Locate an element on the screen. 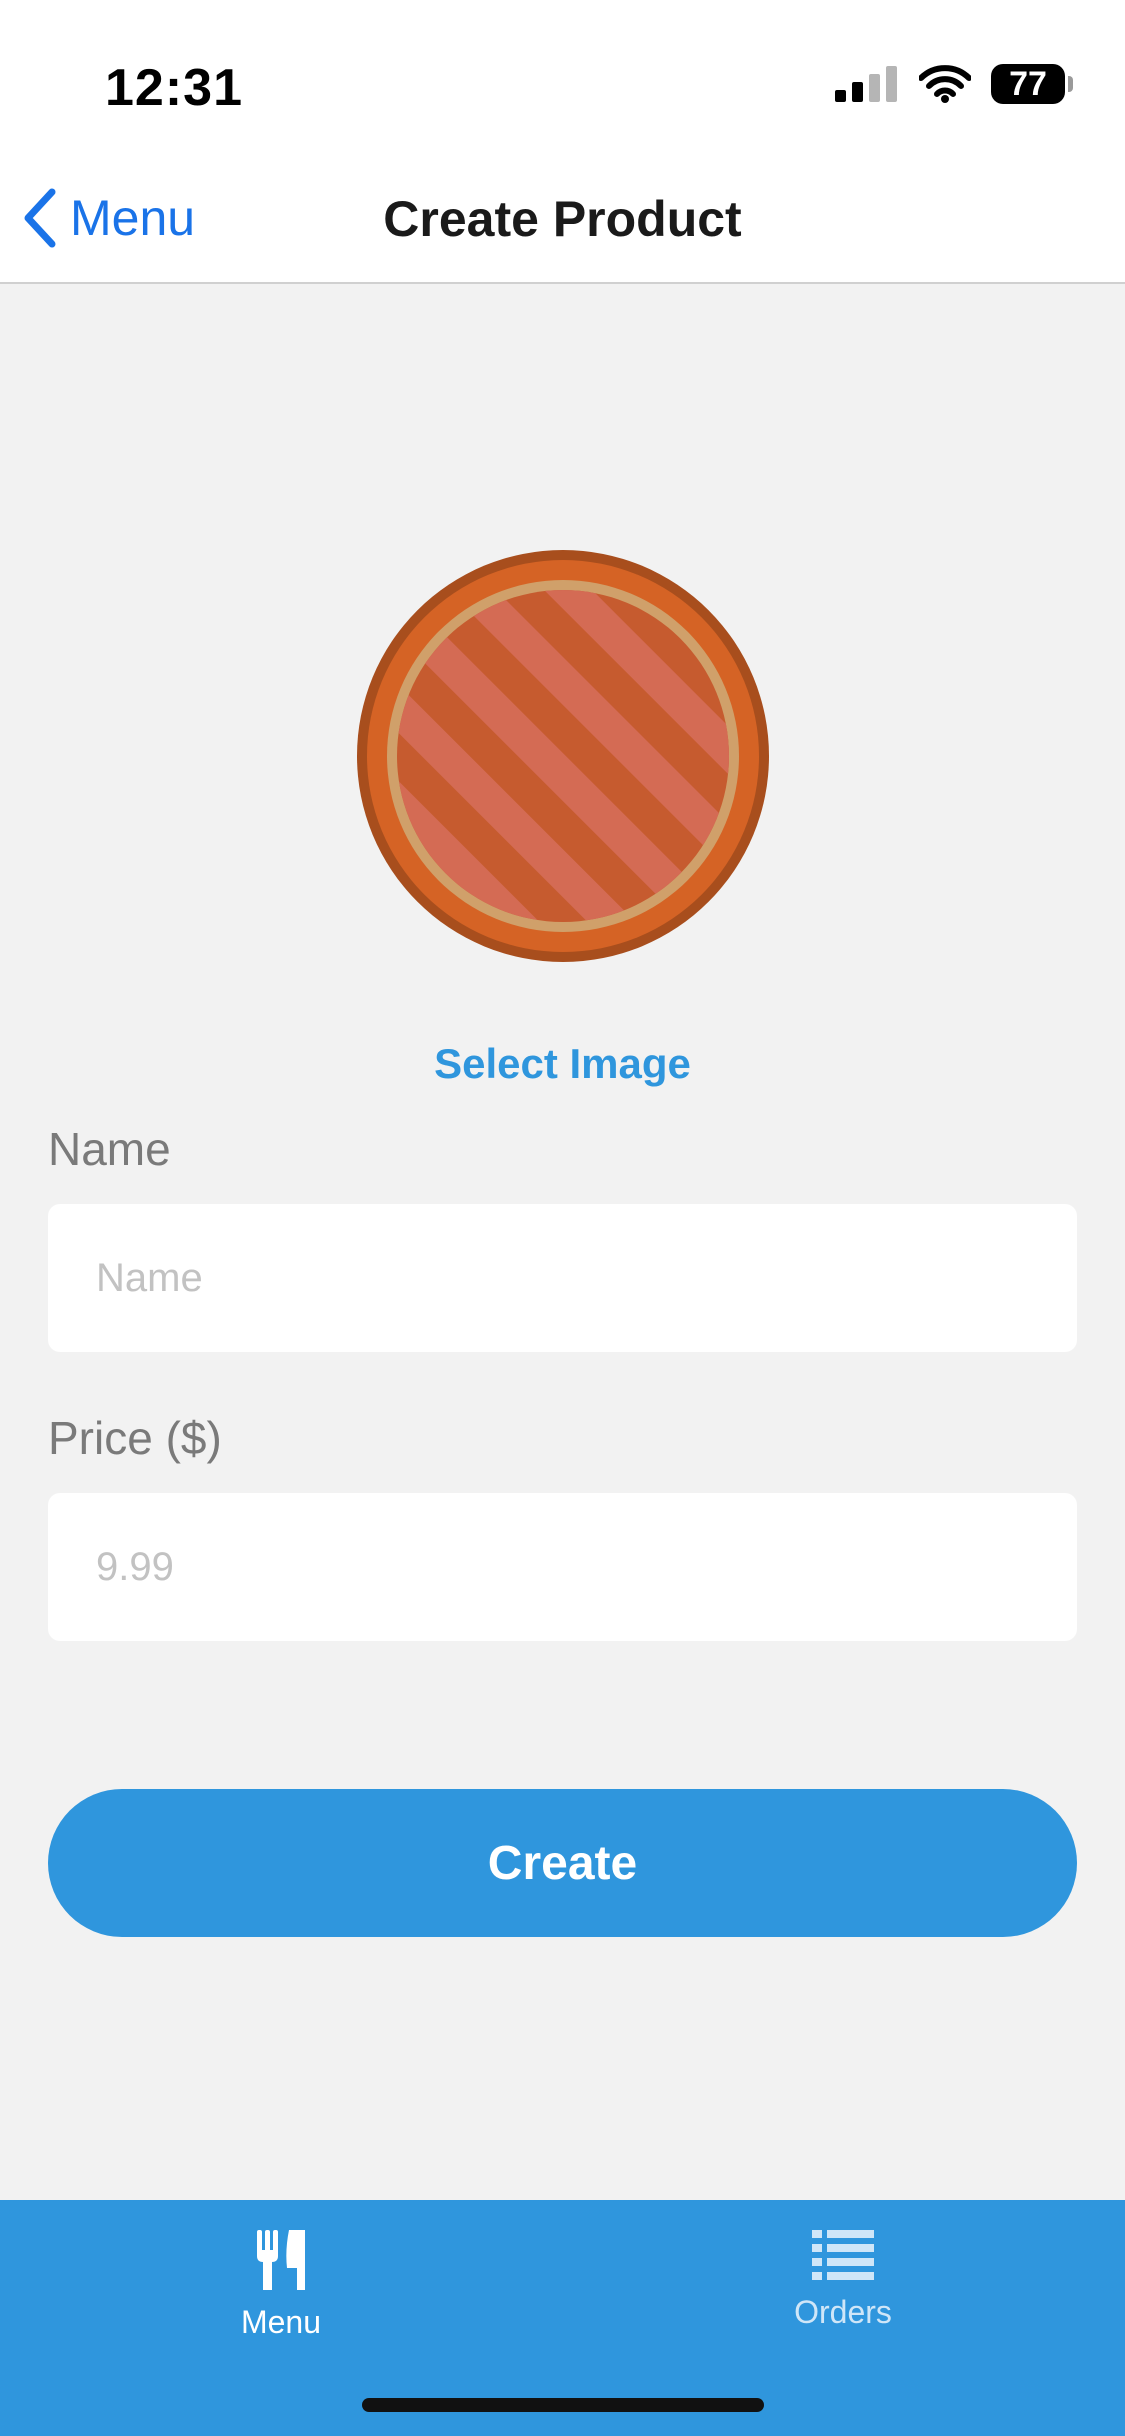 The width and height of the screenshot is (1125, 2436). page-title: Create Product is located at coordinates (562, 219).